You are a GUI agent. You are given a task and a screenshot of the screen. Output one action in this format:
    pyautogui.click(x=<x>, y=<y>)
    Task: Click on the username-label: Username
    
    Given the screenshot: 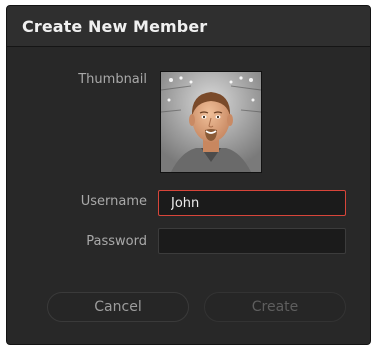 What is the action you would take?
    pyautogui.click(x=113, y=201)
    